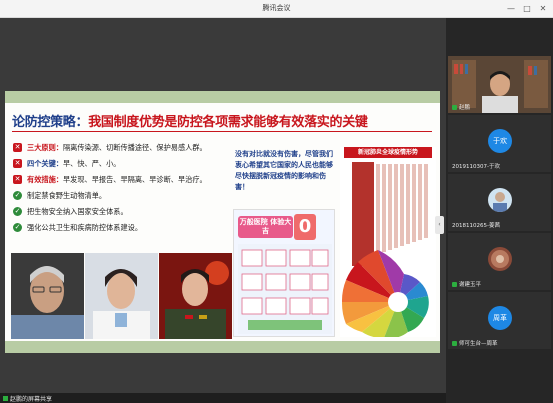 This screenshot has width=553, height=403. Describe the element at coordinates (50, 122) in the screenshot. I see `slide-title-prefix: 论防控策略：` at that location.